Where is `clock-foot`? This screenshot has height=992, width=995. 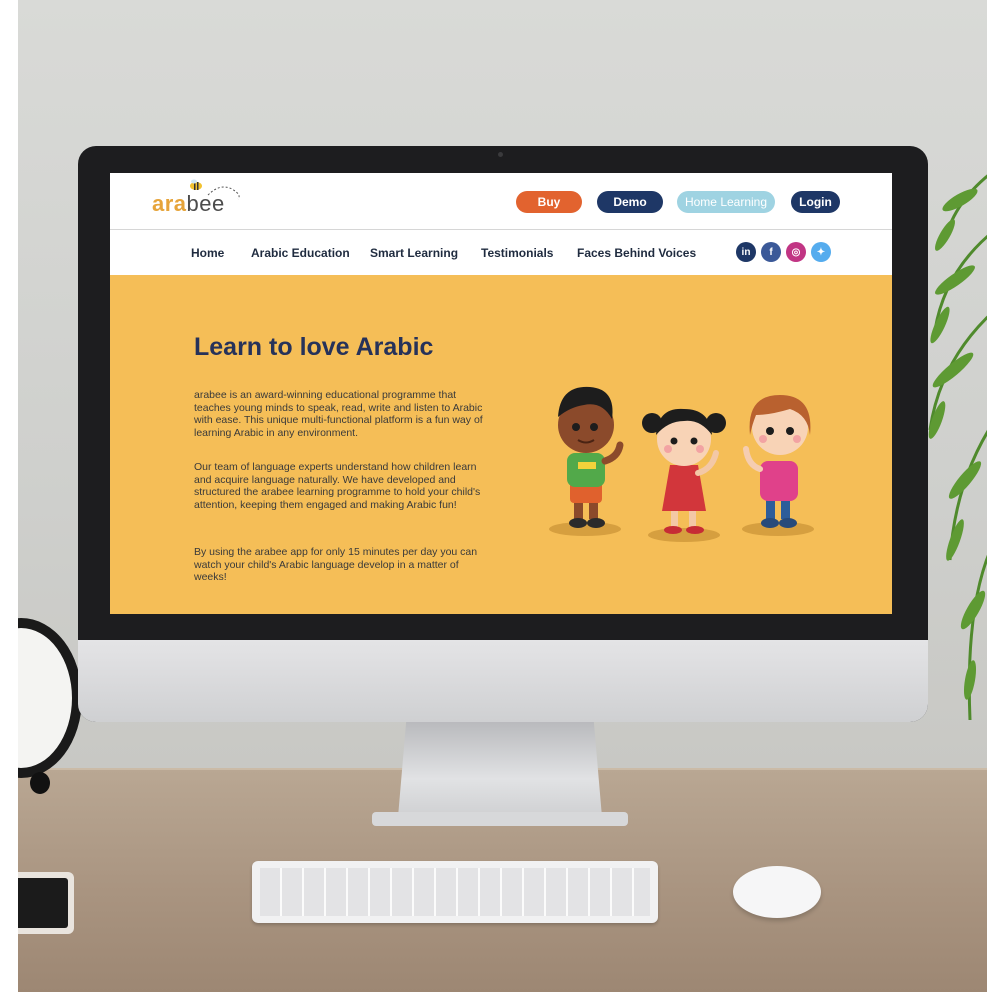
clock-foot is located at coordinates (40, 783).